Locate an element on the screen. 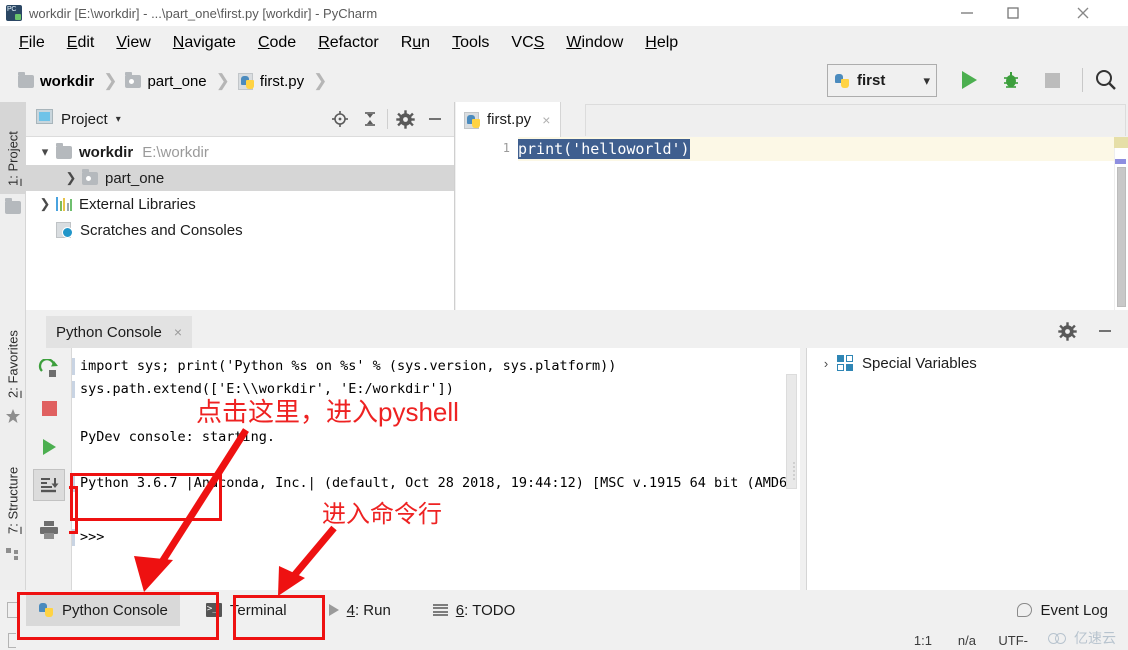  menu-window: Window is located at coordinates (594, 43).